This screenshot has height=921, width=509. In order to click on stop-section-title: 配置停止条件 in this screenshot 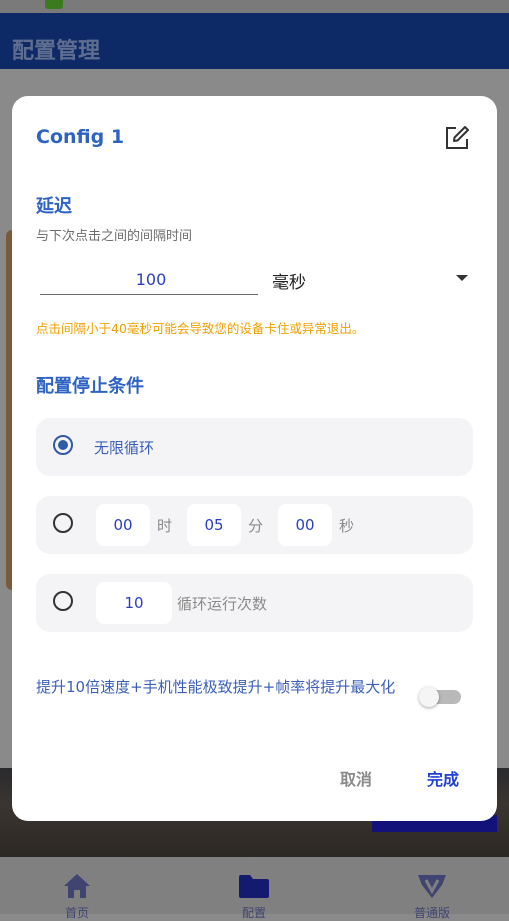, I will do `click(90, 386)`.